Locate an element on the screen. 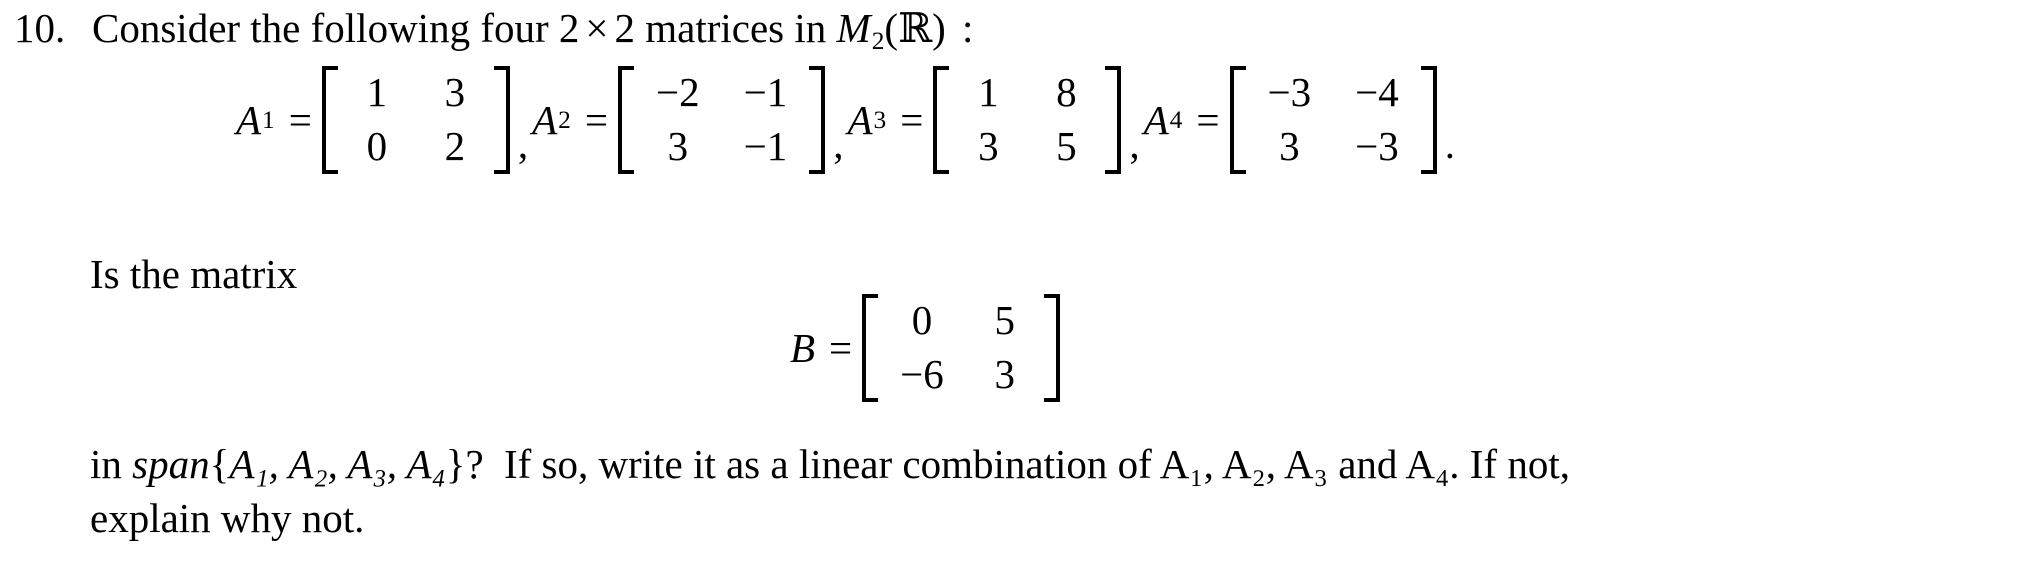 The width and height of the screenshot is (2038, 582). matrix-a2-name: A is located at coordinates (545, 120).